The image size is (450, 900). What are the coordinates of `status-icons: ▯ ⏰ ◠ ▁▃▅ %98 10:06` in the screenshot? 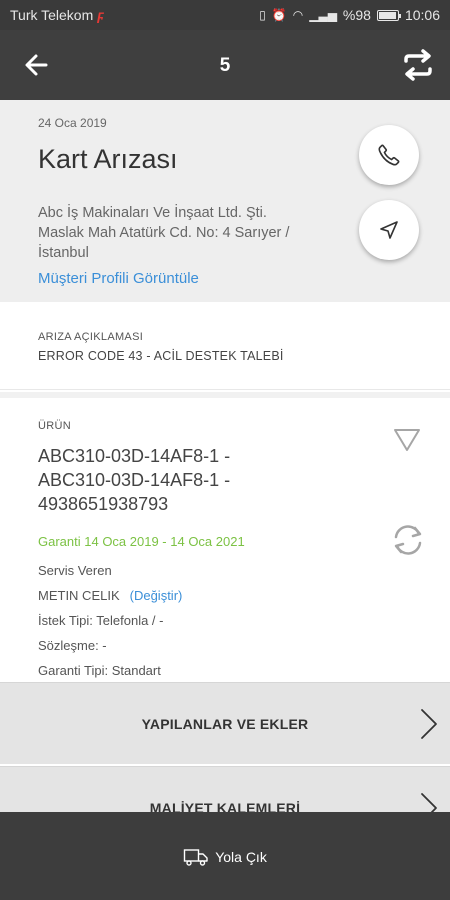 It's located at (349, 15).